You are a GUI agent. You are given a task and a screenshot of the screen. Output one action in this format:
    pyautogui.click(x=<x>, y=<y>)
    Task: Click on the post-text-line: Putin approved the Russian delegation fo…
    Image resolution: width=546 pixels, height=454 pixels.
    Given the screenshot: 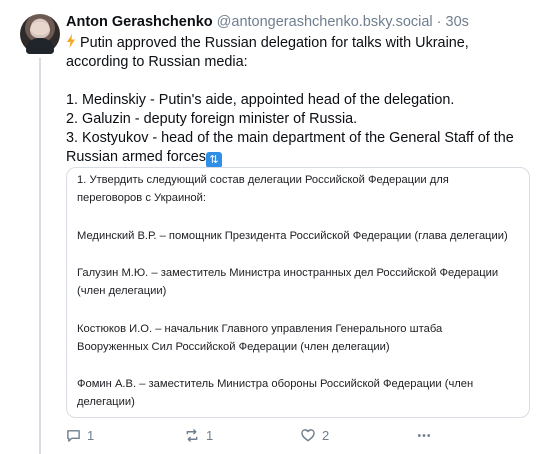 What is the action you would take?
    pyautogui.click(x=274, y=43)
    